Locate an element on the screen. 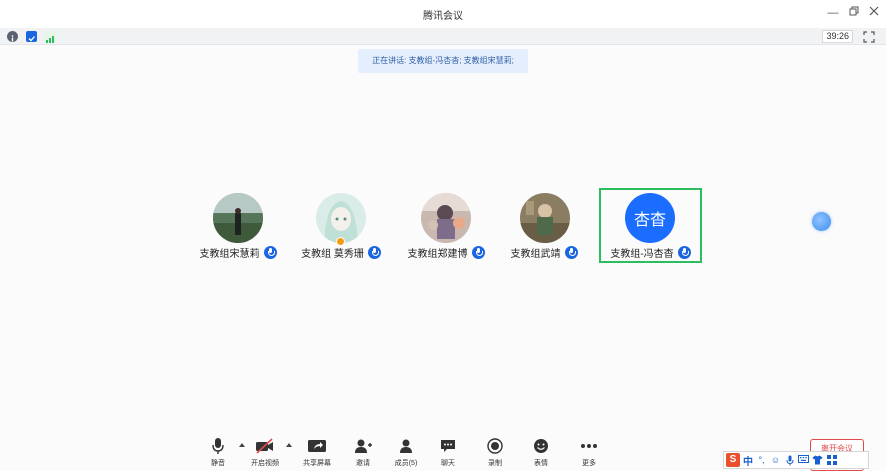 The width and height of the screenshot is (886, 471). ime-toolbar: S 中 °, ☺ is located at coordinates (796, 460).